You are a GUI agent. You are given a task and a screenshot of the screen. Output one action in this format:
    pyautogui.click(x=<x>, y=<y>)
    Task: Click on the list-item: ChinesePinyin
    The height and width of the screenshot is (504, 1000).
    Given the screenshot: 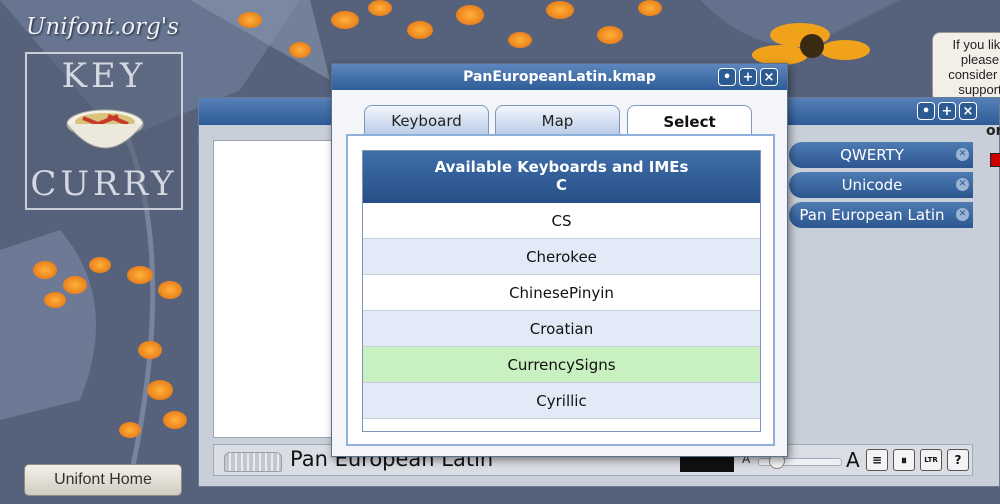 What is the action you would take?
    pyautogui.click(x=561, y=293)
    